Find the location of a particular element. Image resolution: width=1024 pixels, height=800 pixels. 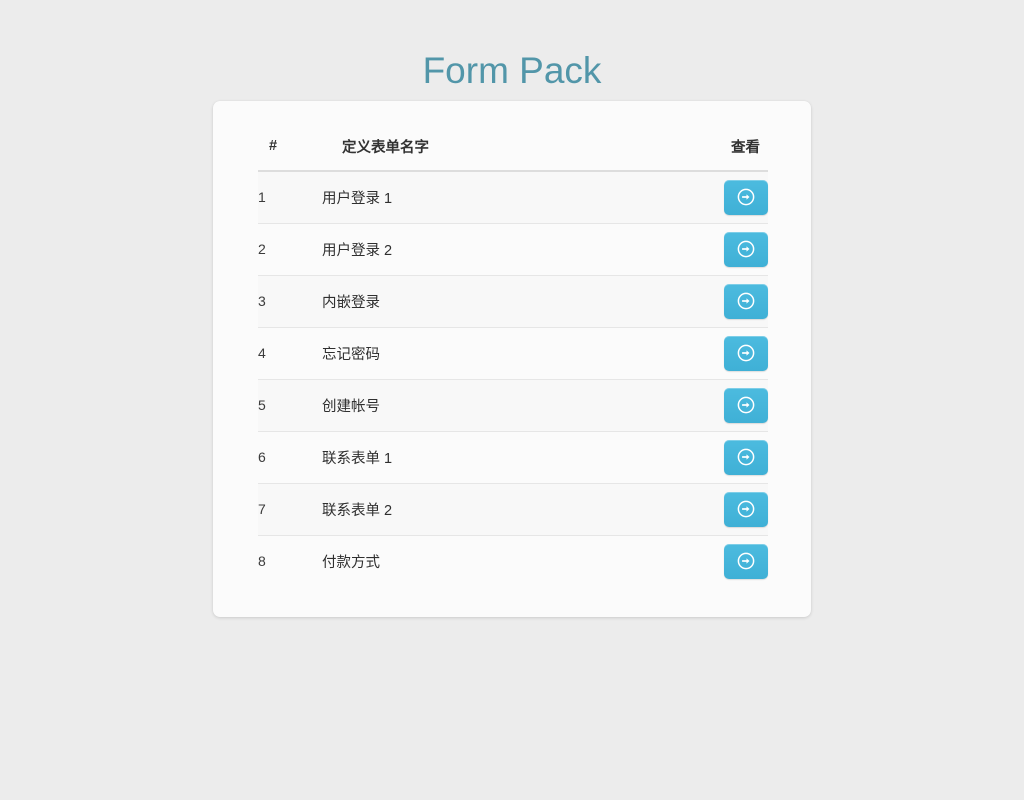

row-form-name: 联系表单 1 is located at coordinates (501, 456).